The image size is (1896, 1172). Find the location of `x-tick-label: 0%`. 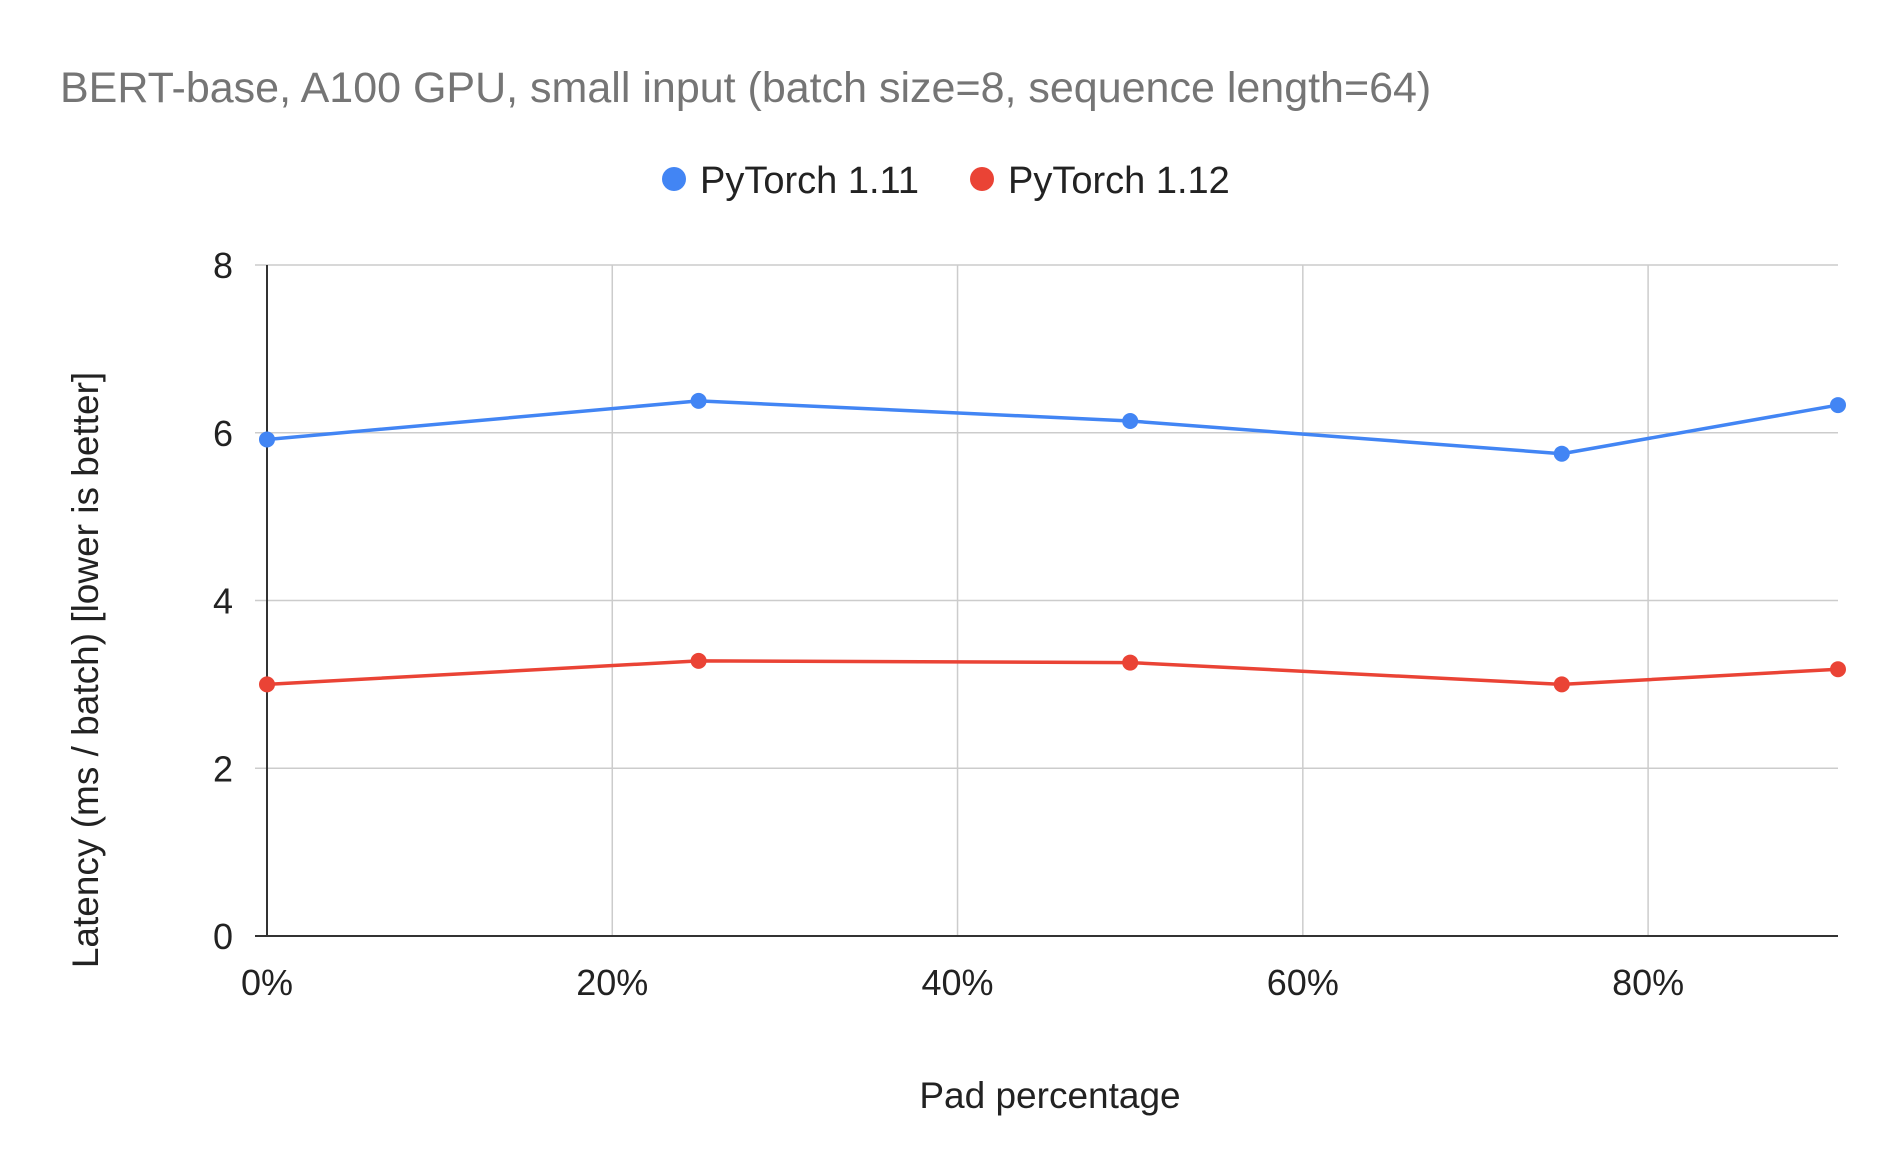

x-tick-label: 0% is located at coordinates (267, 982).